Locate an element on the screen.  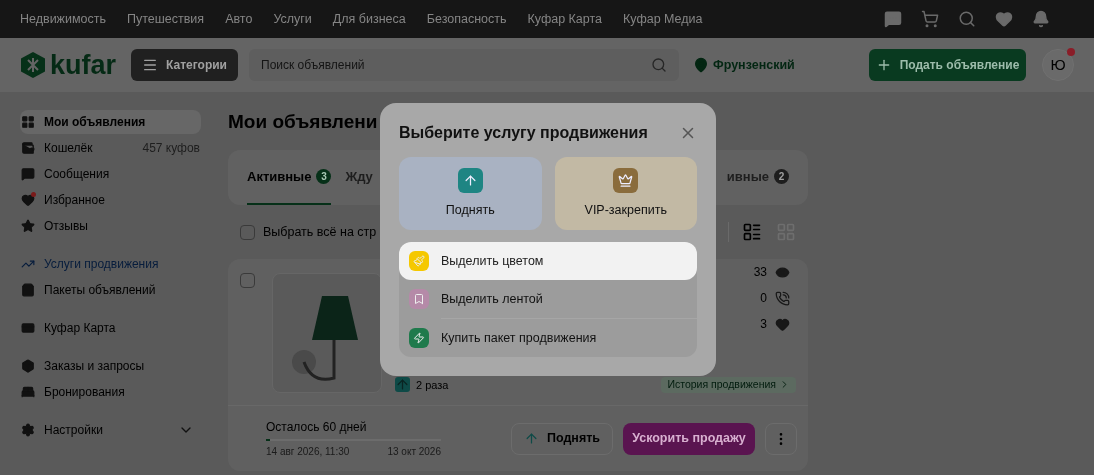
service-tile: Поднять is located at coordinates (470, 193).